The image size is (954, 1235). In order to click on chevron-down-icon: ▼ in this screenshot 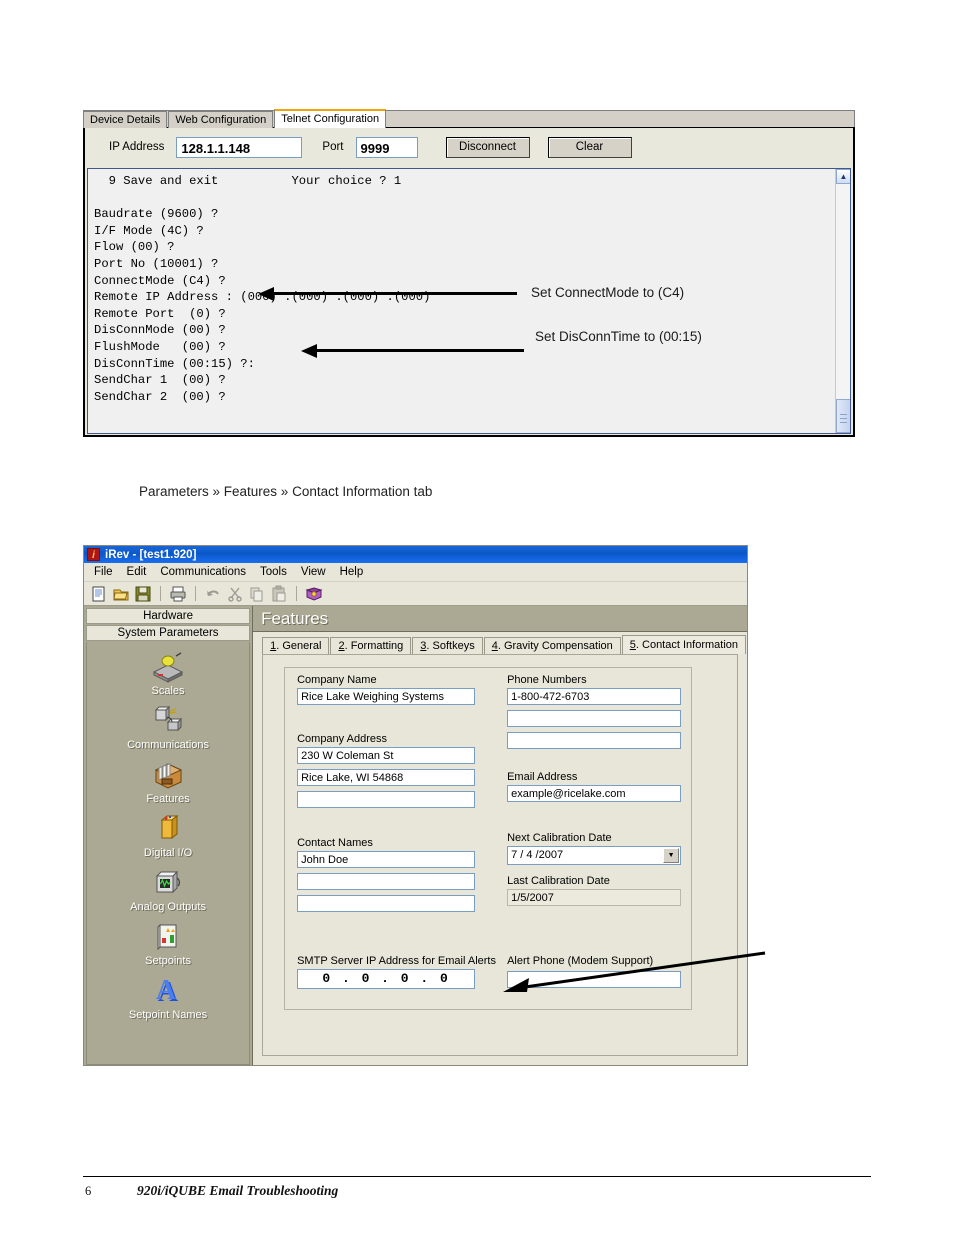, I will do `click(671, 855)`.